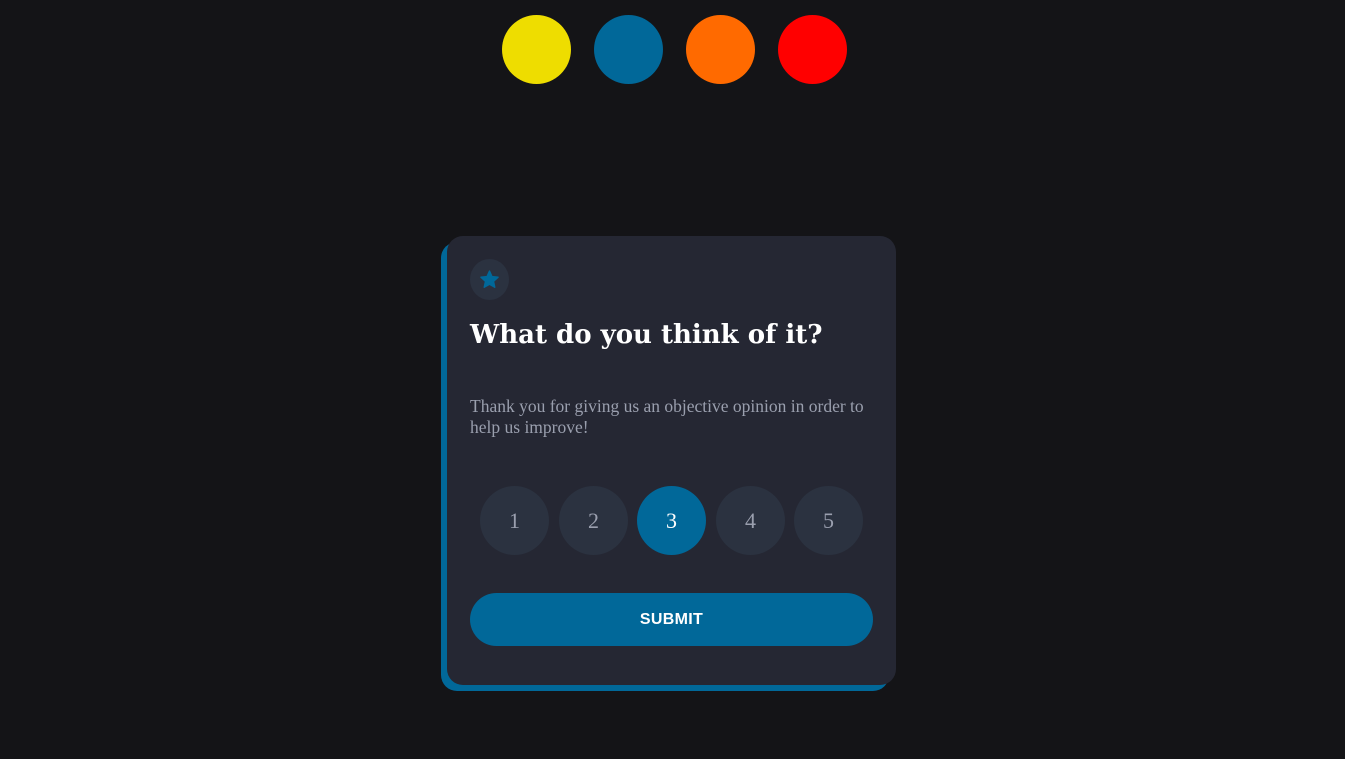 The image size is (1345, 759). What do you see at coordinates (671, 619) in the screenshot?
I see `submit-button: SUBMIT` at bounding box center [671, 619].